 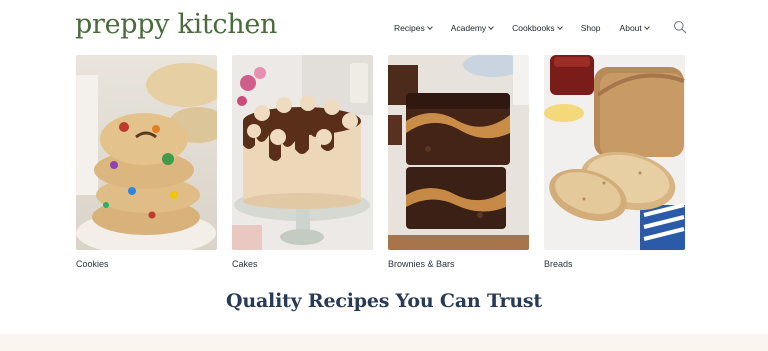 What do you see at coordinates (468, 28) in the screenshot?
I see `nav-item-label: Academy` at bounding box center [468, 28].